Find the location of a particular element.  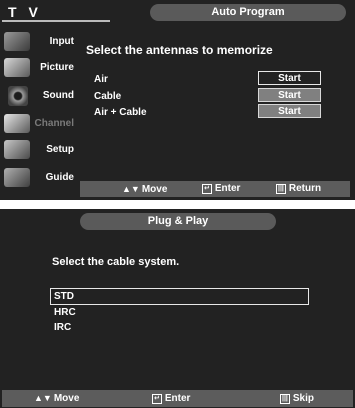

sidebar-item-label: Setup is located at coordinates (60, 149).